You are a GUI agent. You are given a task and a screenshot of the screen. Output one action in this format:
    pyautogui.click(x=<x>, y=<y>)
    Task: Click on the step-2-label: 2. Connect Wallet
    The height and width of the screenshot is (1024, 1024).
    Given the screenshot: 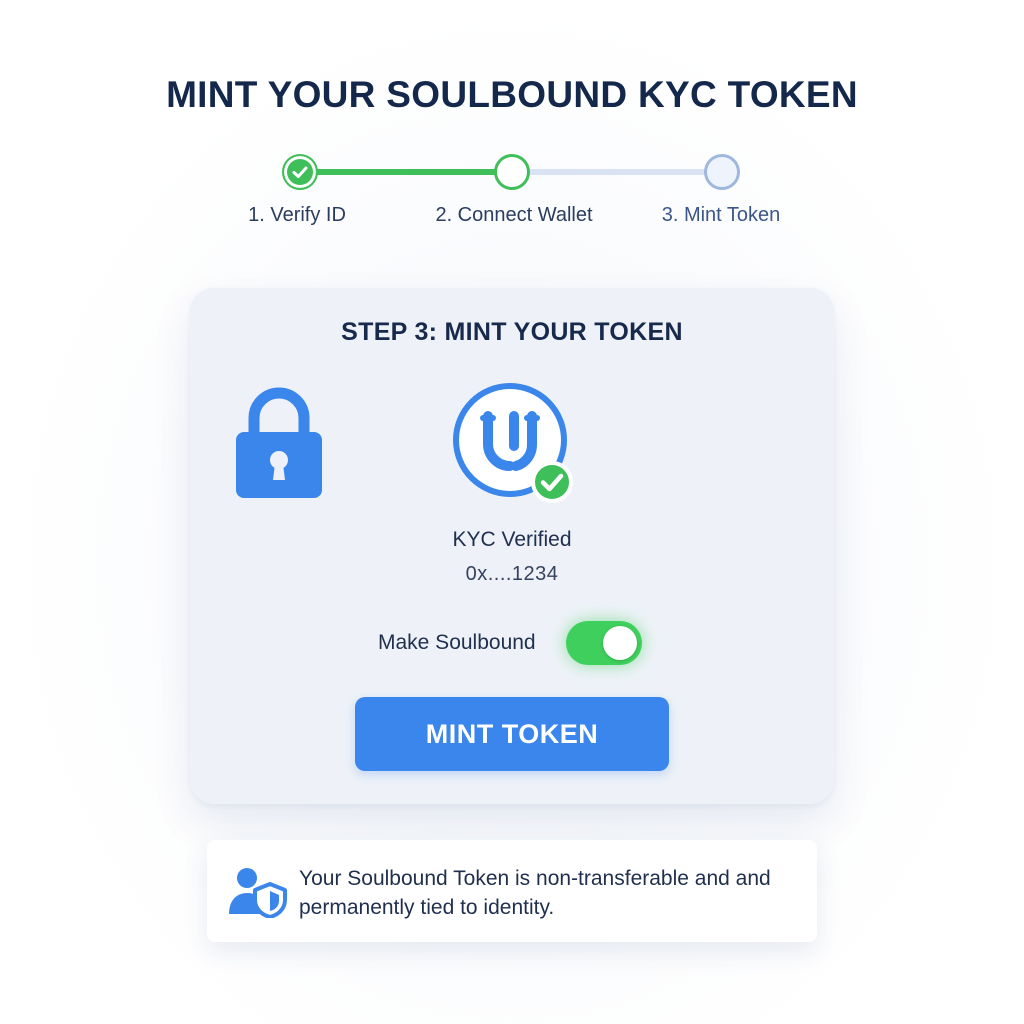 What is the action you would take?
    pyautogui.click(x=513, y=215)
    